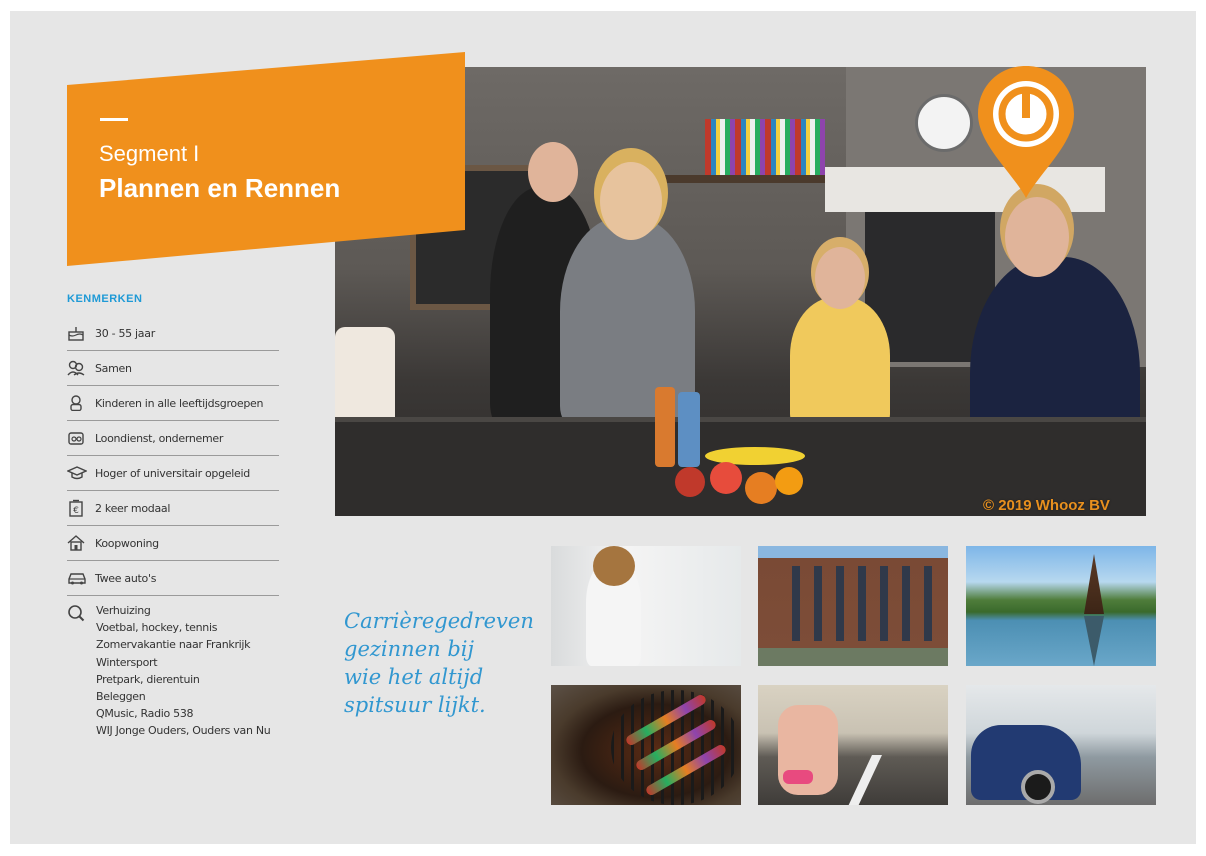 The height and width of the screenshot is (856, 1206). What do you see at coordinates (81, 438) in the screenshot?
I see `wallet-icon` at bounding box center [81, 438].